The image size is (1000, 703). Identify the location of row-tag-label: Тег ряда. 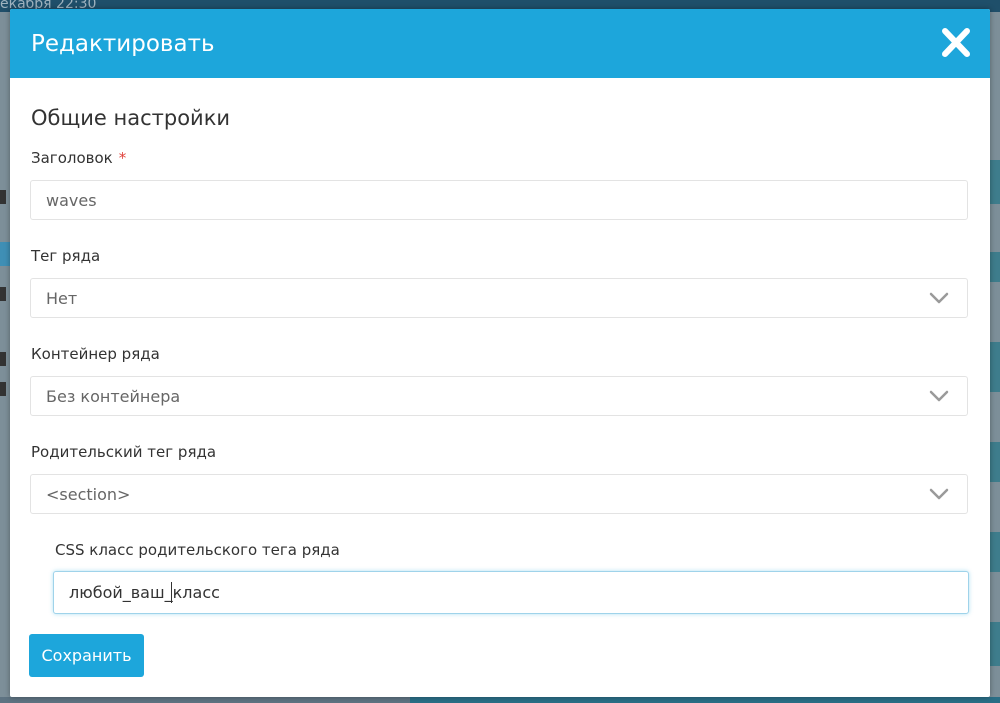
(66, 256).